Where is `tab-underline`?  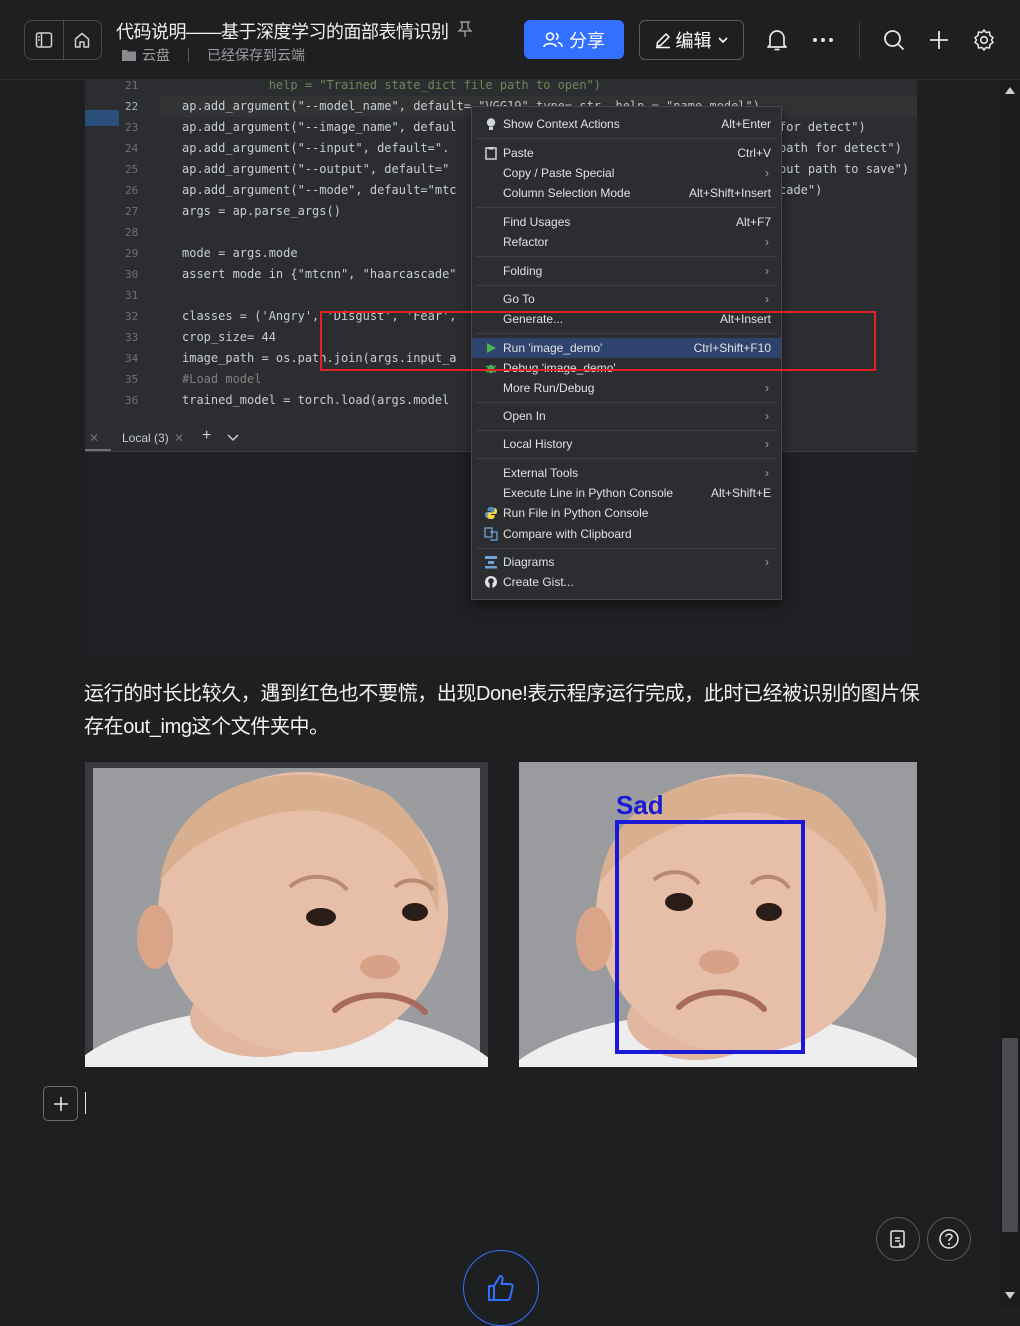
tab-underline is located at coordinates (98, 450).